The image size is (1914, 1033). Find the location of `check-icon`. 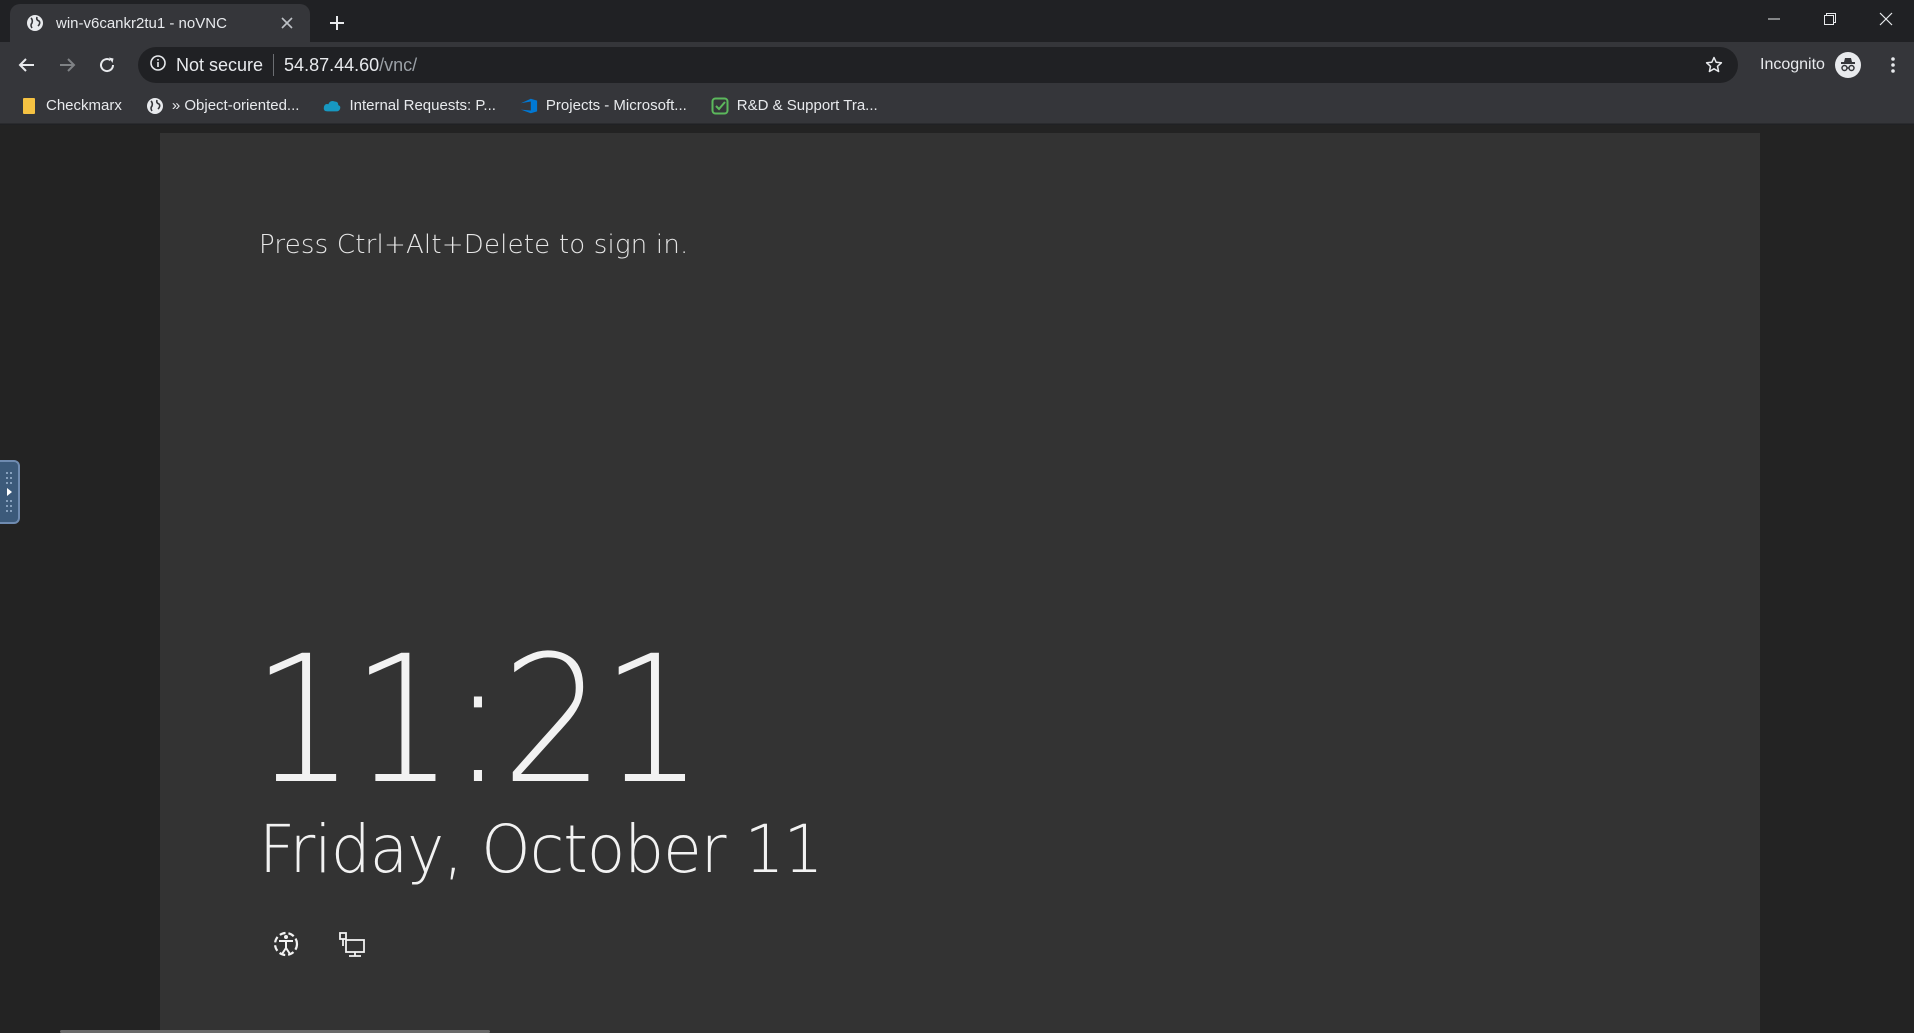

check-icon is located at coordinates (720, 106).